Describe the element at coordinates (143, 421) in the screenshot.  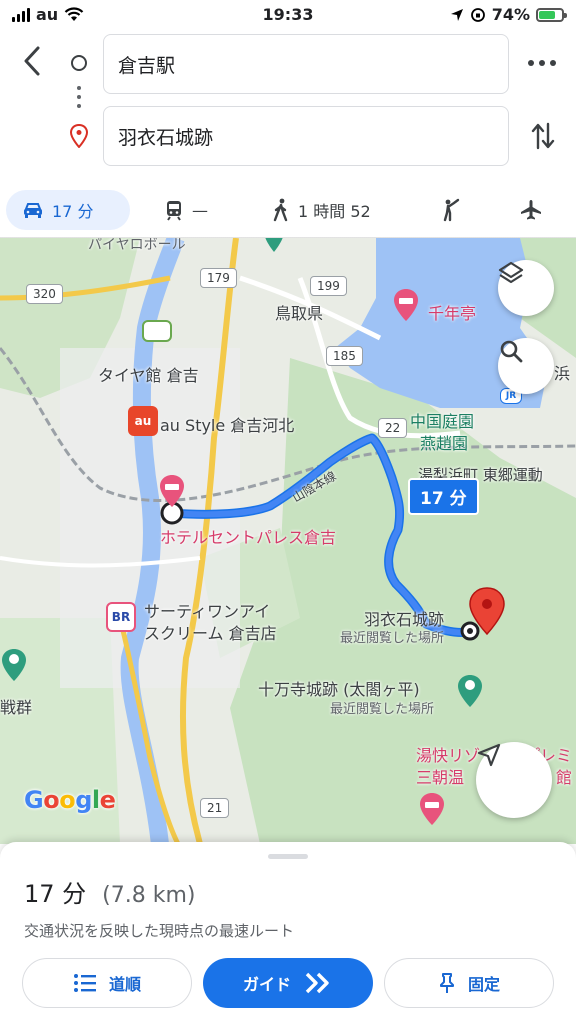
I see `au-store-icon: au` at that location.